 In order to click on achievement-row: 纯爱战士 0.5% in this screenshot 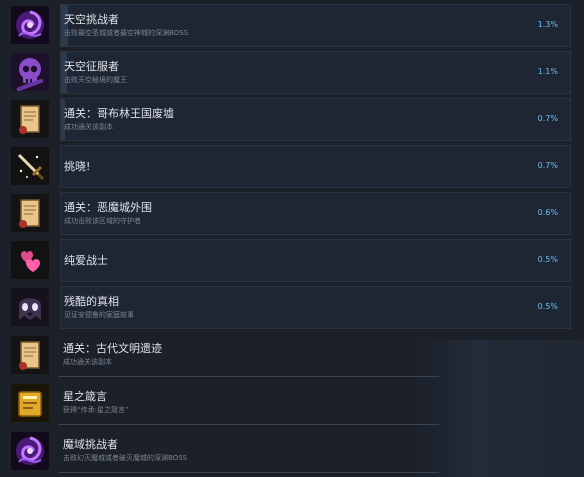, I will do `click(289, 260)`.